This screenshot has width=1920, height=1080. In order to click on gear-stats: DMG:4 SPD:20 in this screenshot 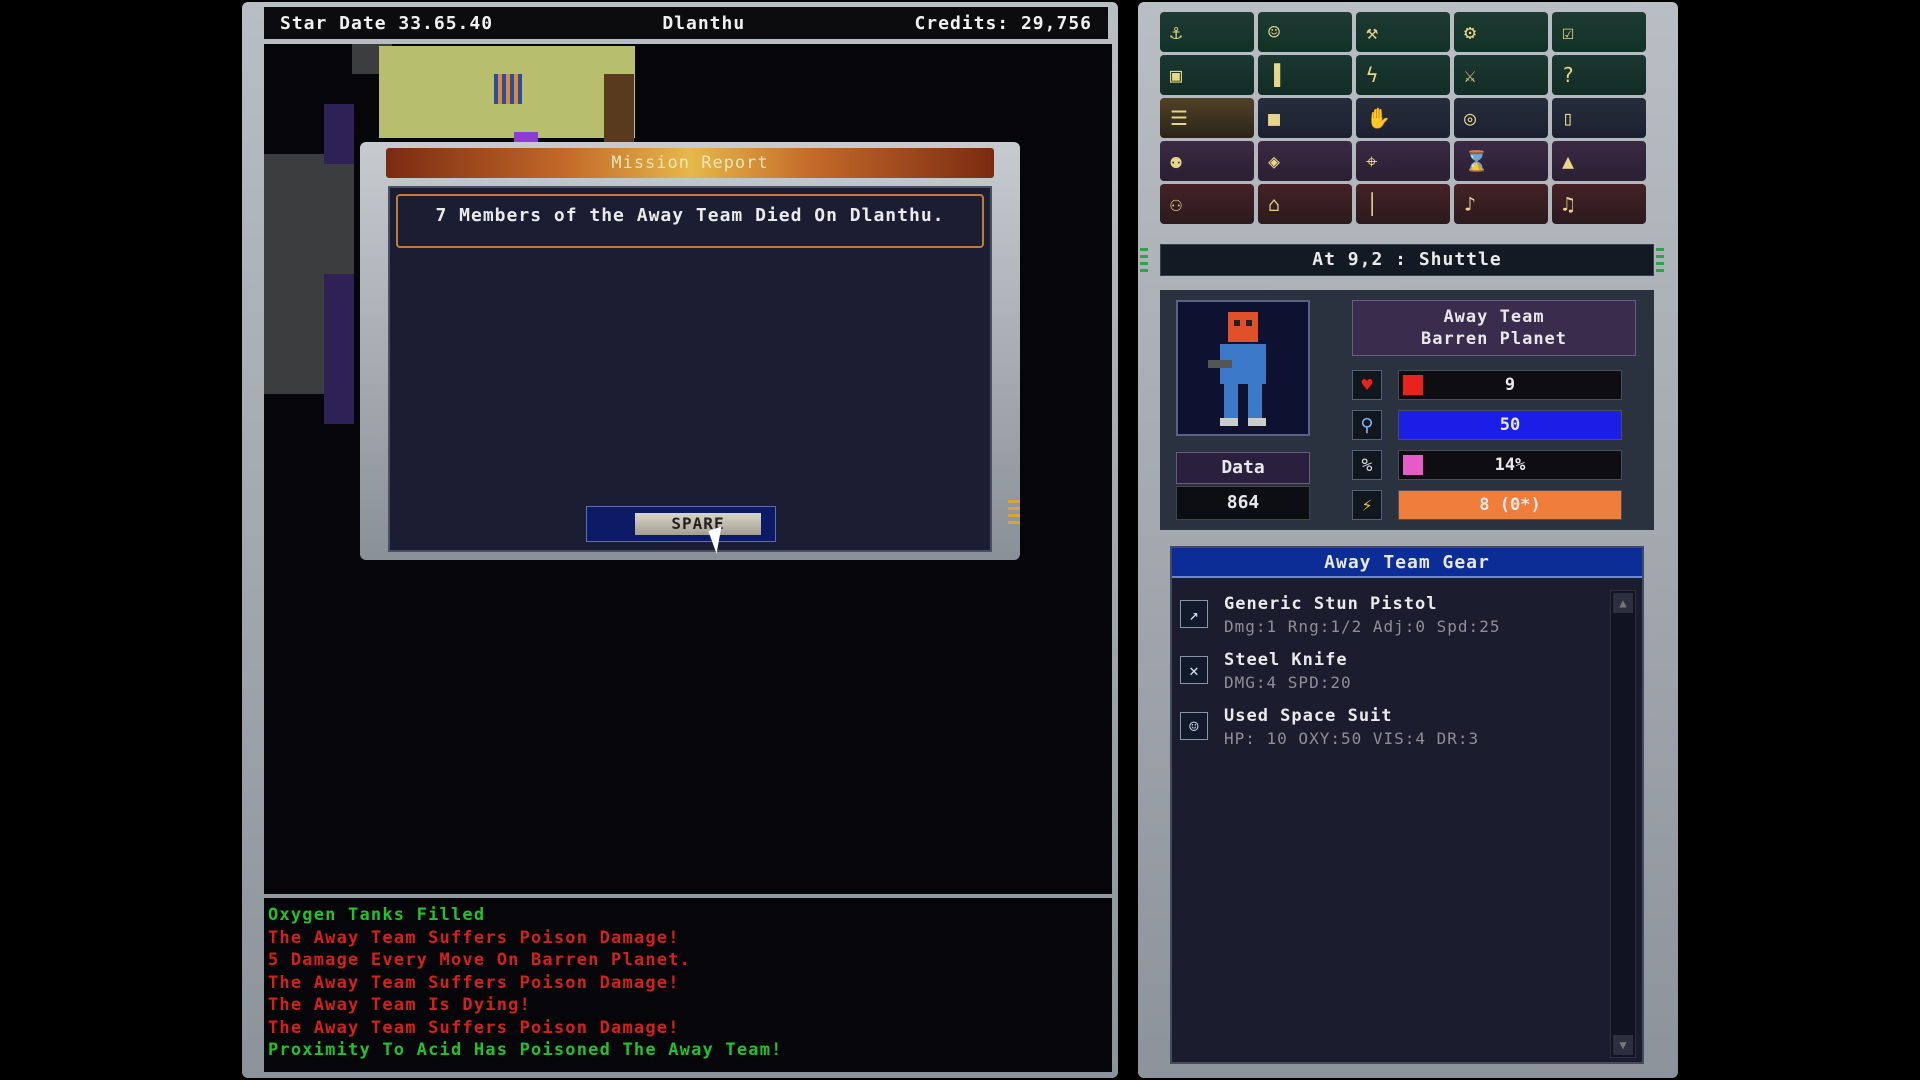, I will do `click(1288, 682)`.